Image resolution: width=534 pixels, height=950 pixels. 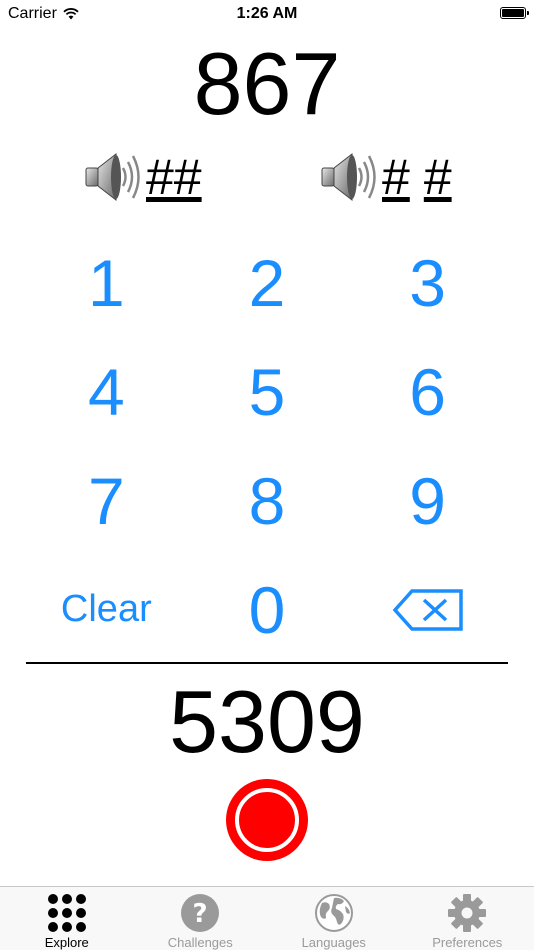 What do you see at coordinates (267, 721) in the screenshot?
I see `entered-number: 5309` at bounding box center [267, 721].